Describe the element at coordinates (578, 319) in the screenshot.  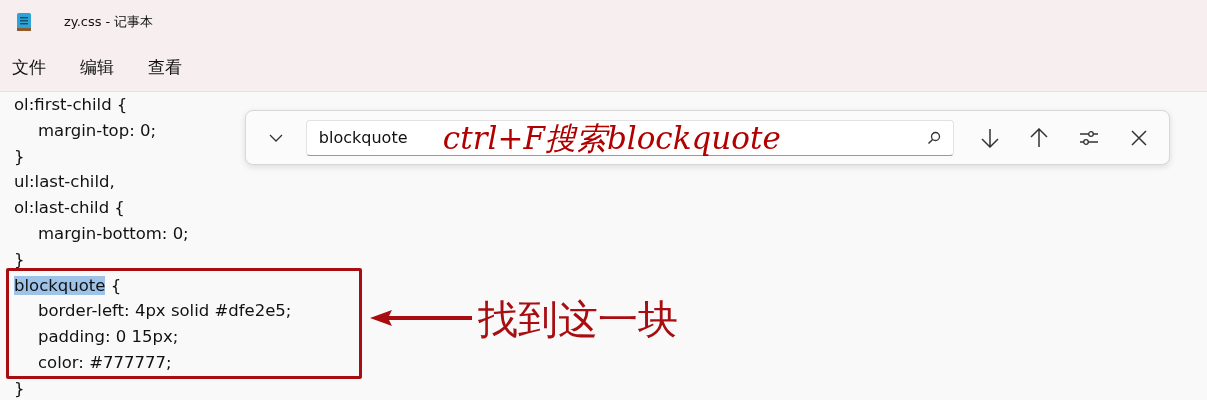
I see `callout-text: 找到这一块` at that location.